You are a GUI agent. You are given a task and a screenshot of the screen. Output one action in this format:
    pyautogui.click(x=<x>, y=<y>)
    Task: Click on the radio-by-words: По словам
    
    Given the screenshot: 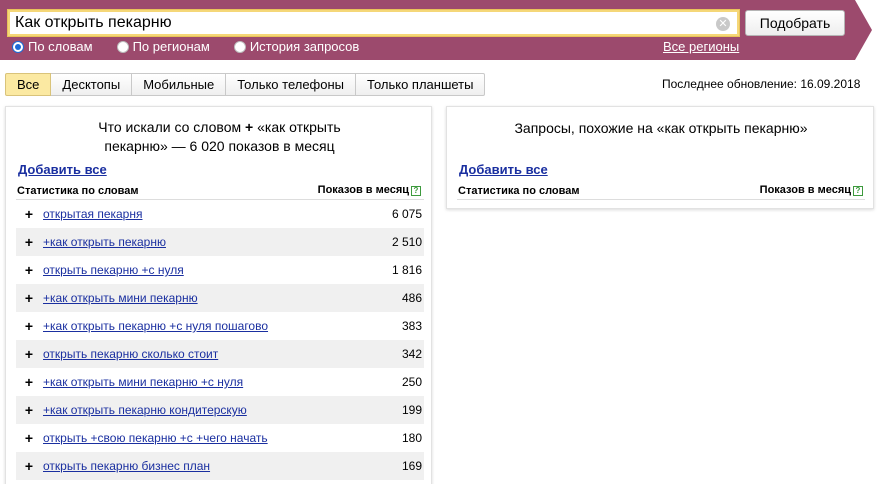 What is the action you would take?
    pyautogui.click(x=52, y=46)
    